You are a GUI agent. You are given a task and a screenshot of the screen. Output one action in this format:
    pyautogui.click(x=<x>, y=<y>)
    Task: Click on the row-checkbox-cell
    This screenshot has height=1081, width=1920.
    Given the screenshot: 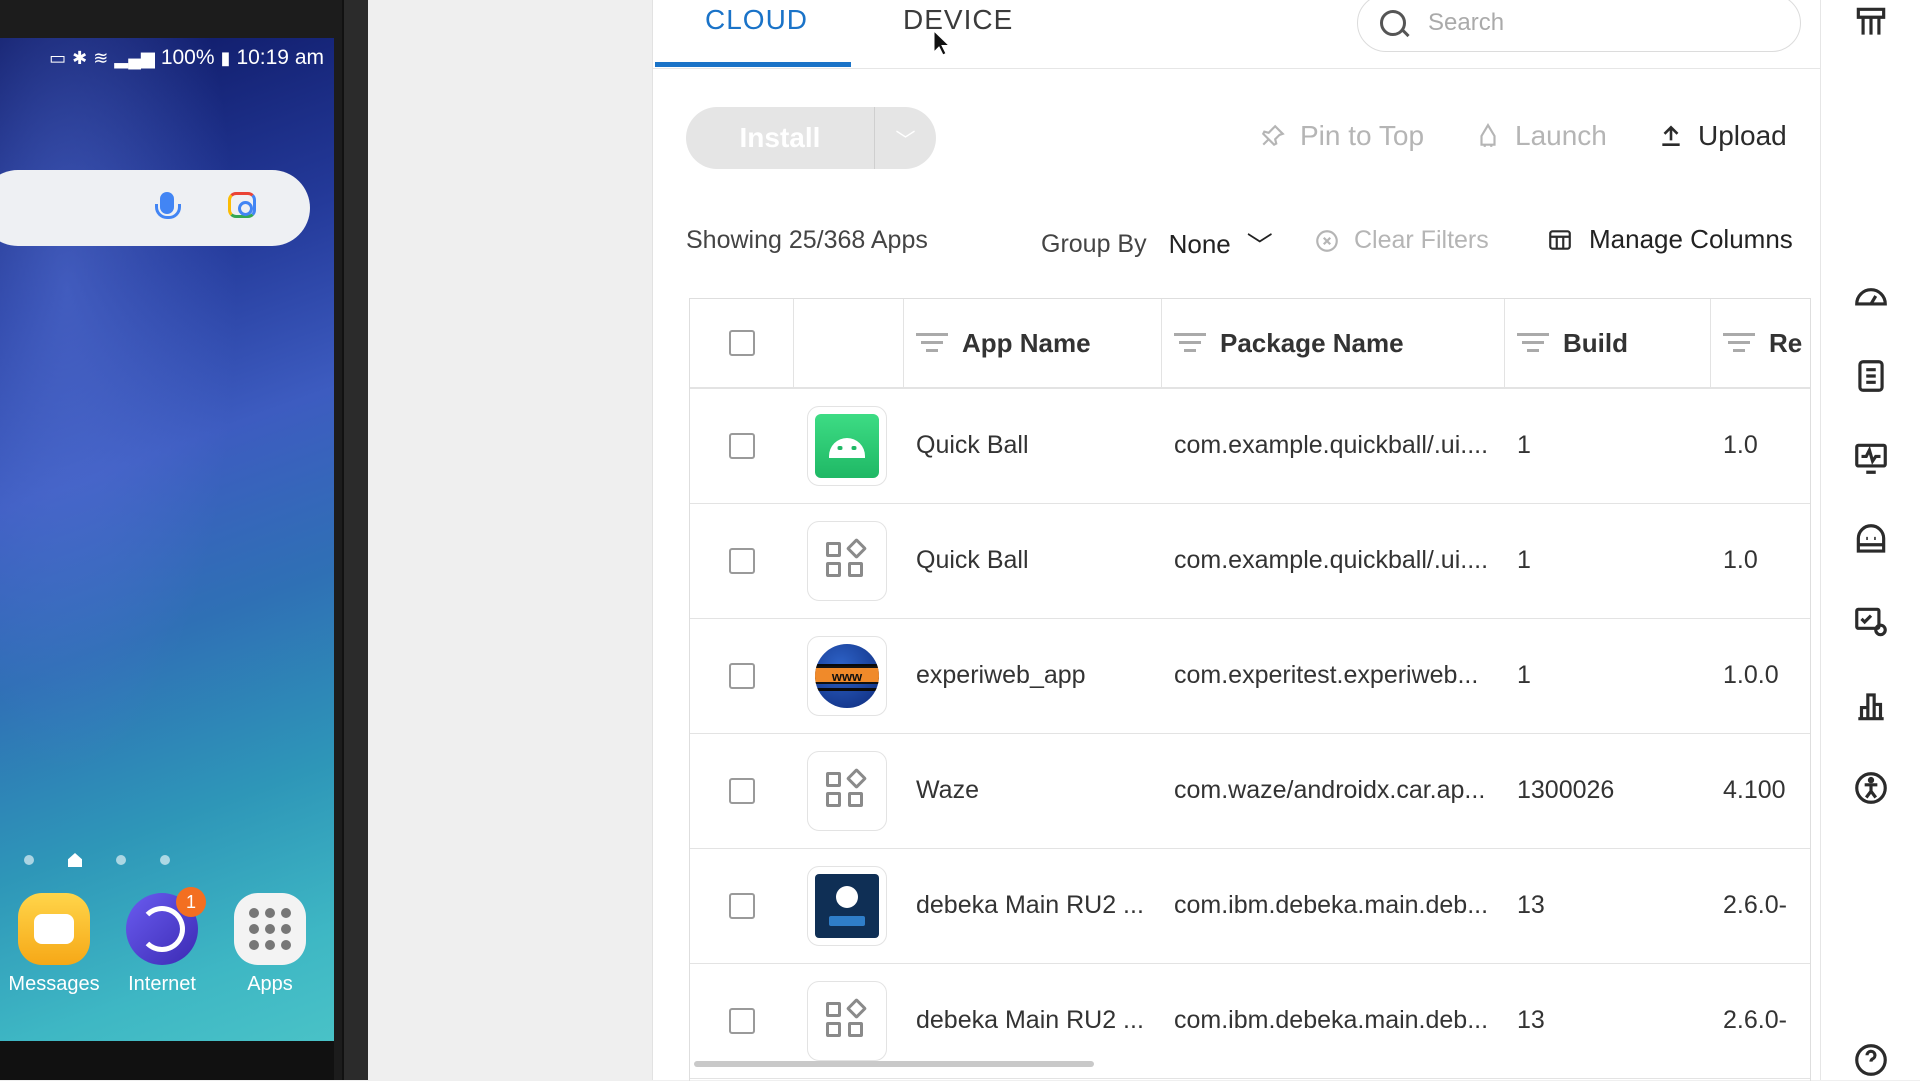 What is the action you would take?
    pyautogui.click(x=742, y=560)
    